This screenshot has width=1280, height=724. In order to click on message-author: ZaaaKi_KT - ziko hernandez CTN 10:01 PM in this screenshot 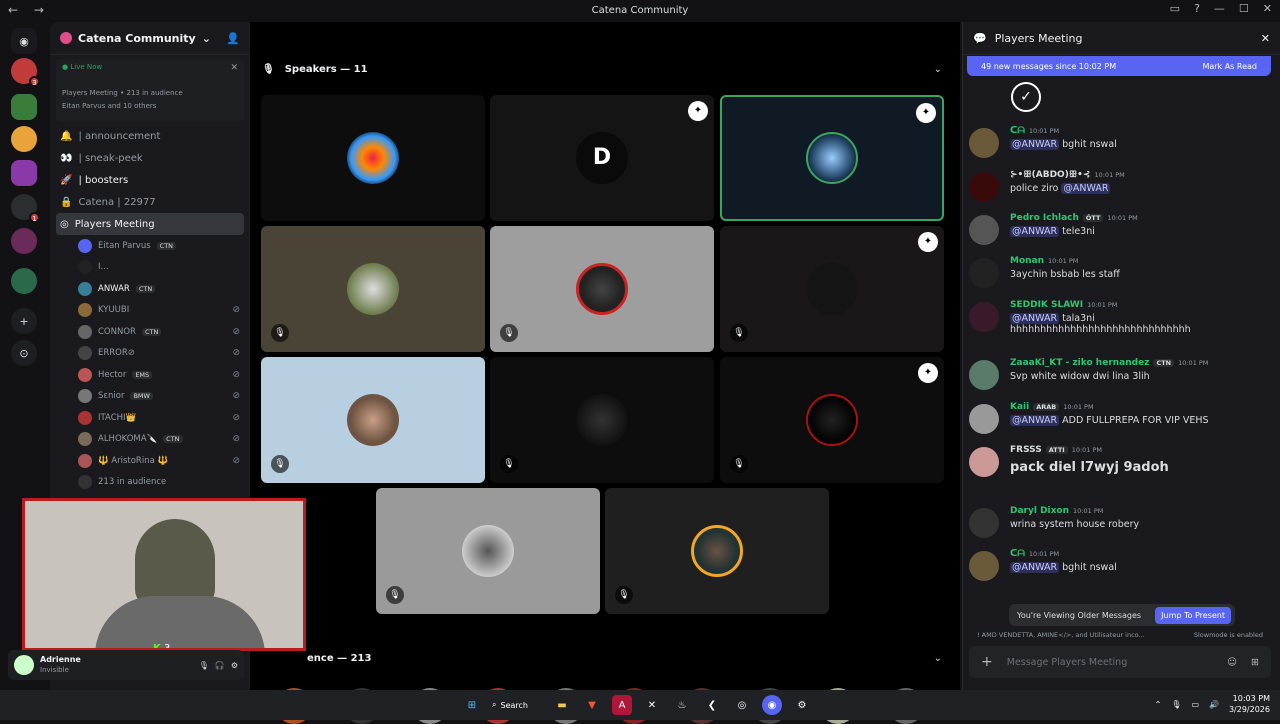, I will do `click(1109, 363)`.